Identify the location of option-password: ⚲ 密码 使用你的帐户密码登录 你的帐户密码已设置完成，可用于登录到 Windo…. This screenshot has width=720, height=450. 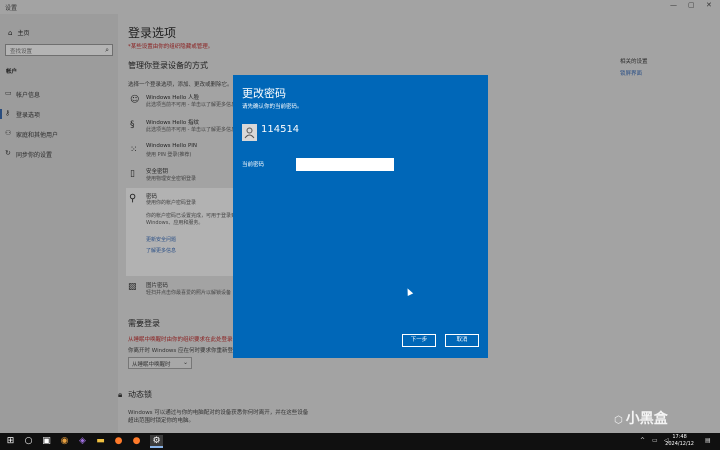
(182, 232).